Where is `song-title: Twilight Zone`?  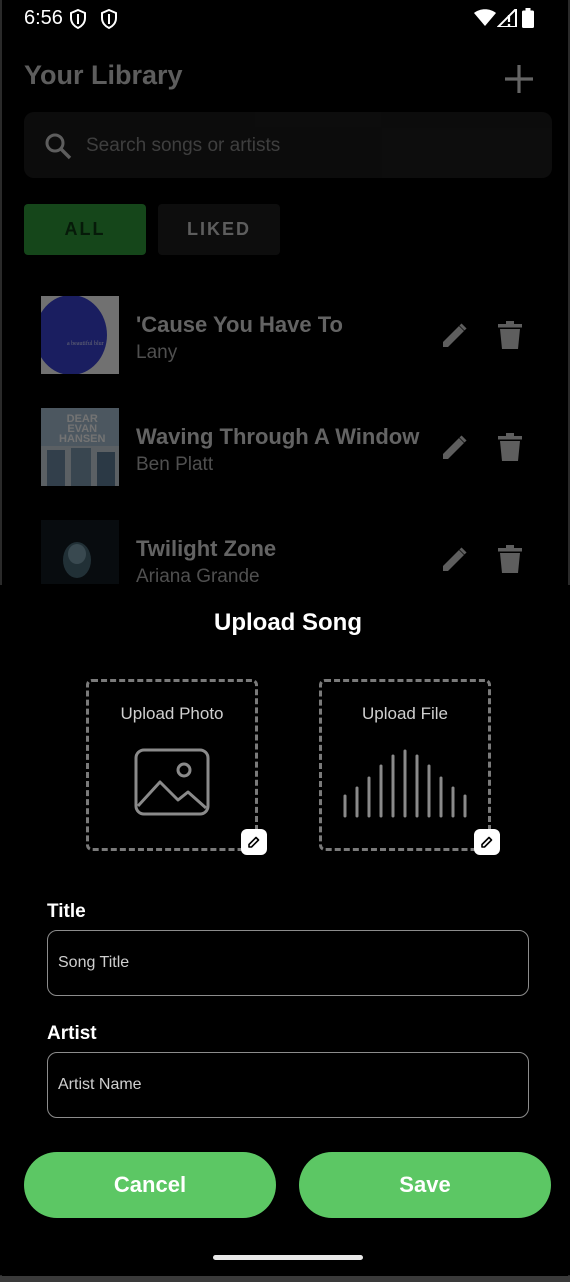 song-title: Twilight Zone is located at coordinates (206, 548).